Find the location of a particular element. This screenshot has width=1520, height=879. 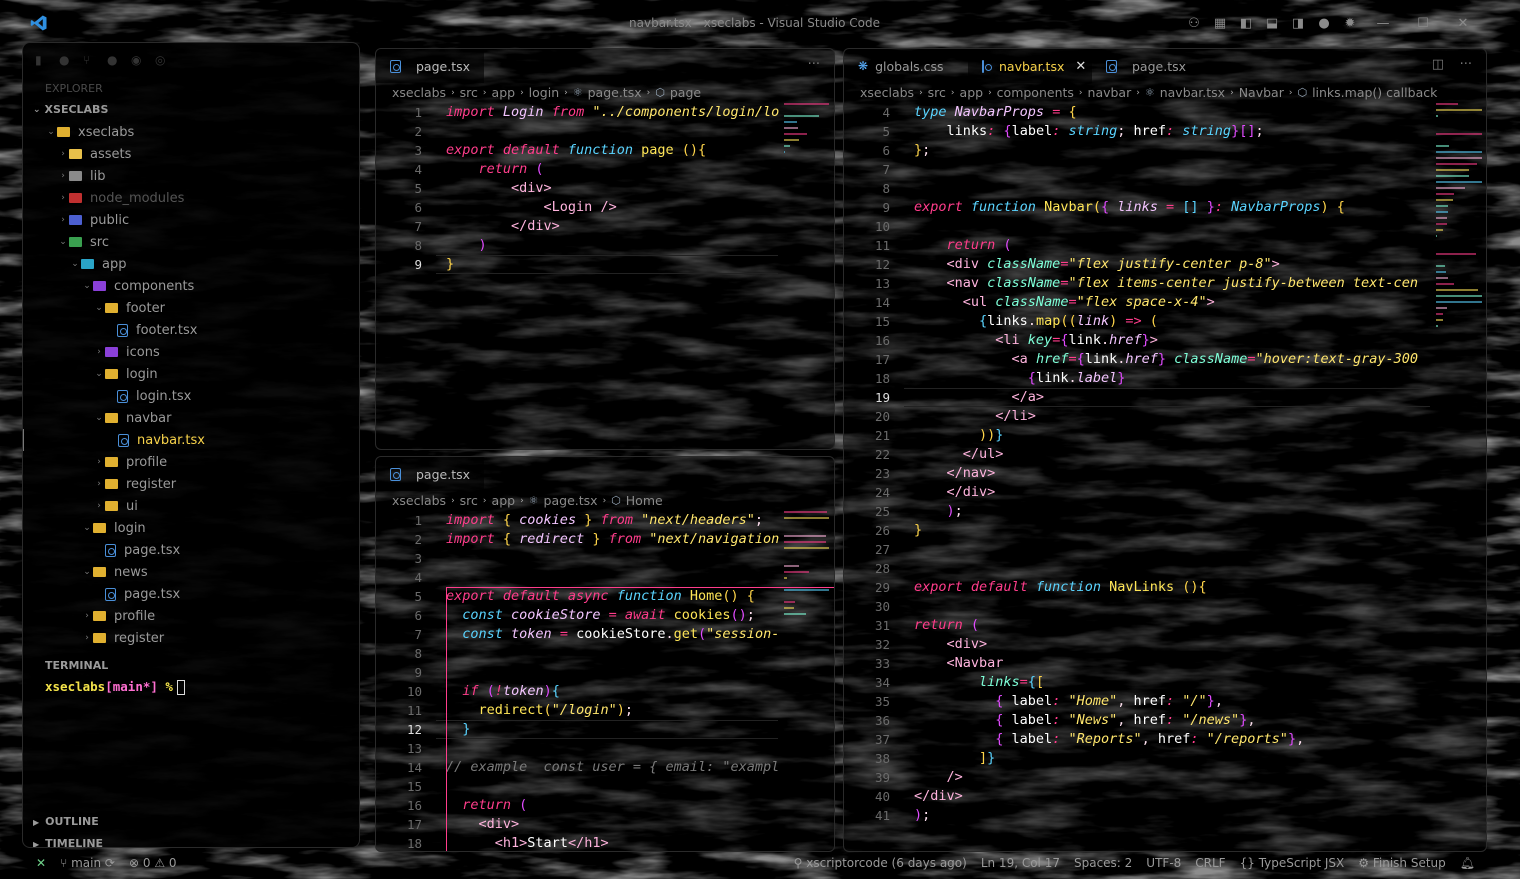

notifications-icon: 🔔︎ is located at coordinates (1467, 863).